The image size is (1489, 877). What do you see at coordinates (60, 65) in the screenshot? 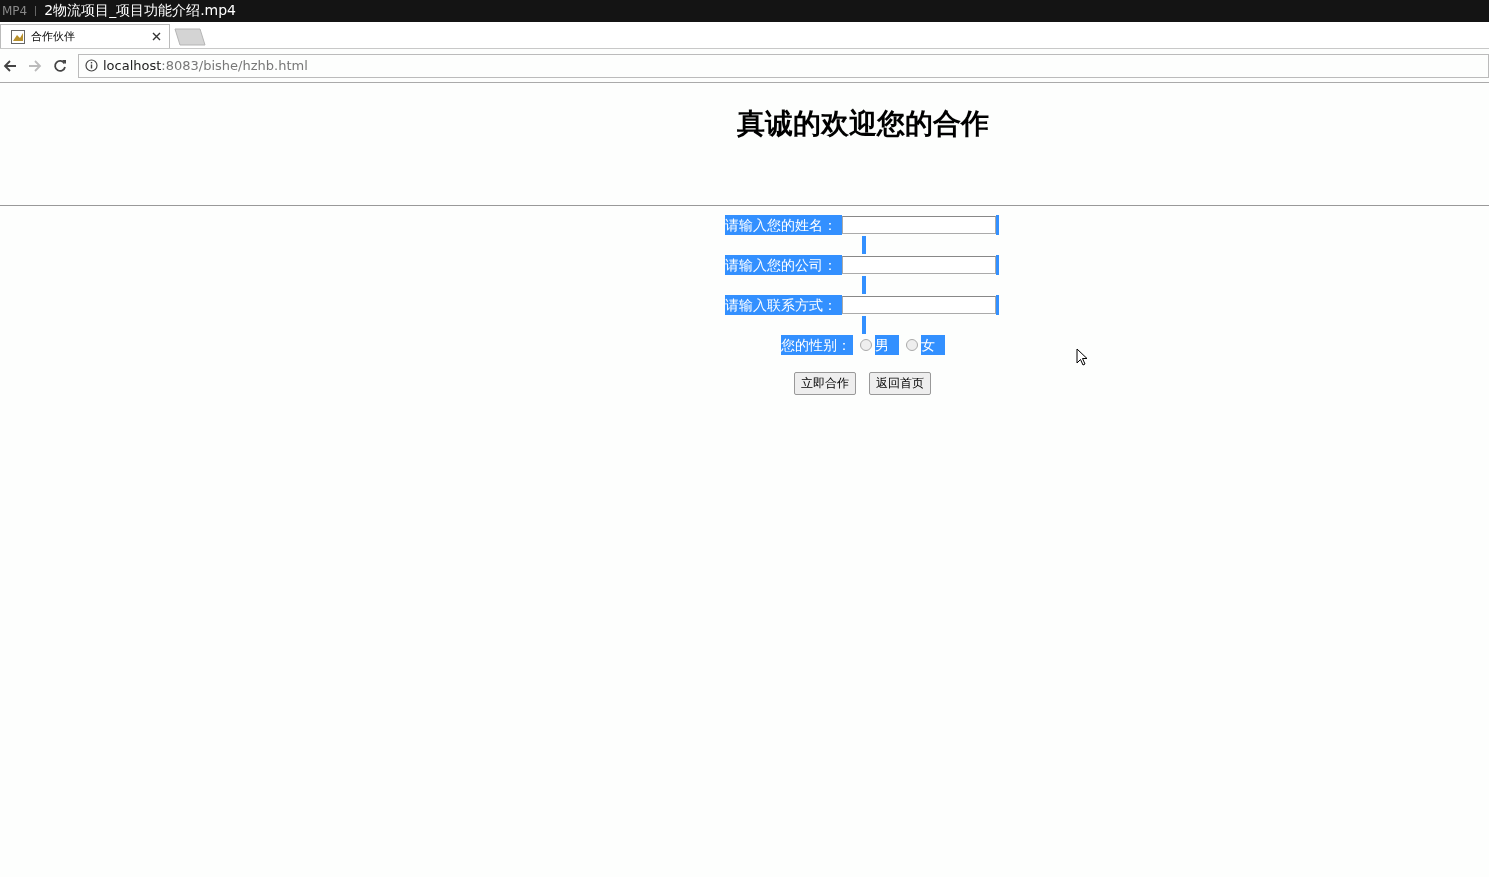
I see `reload-icon` at bounding box center [60, 65].